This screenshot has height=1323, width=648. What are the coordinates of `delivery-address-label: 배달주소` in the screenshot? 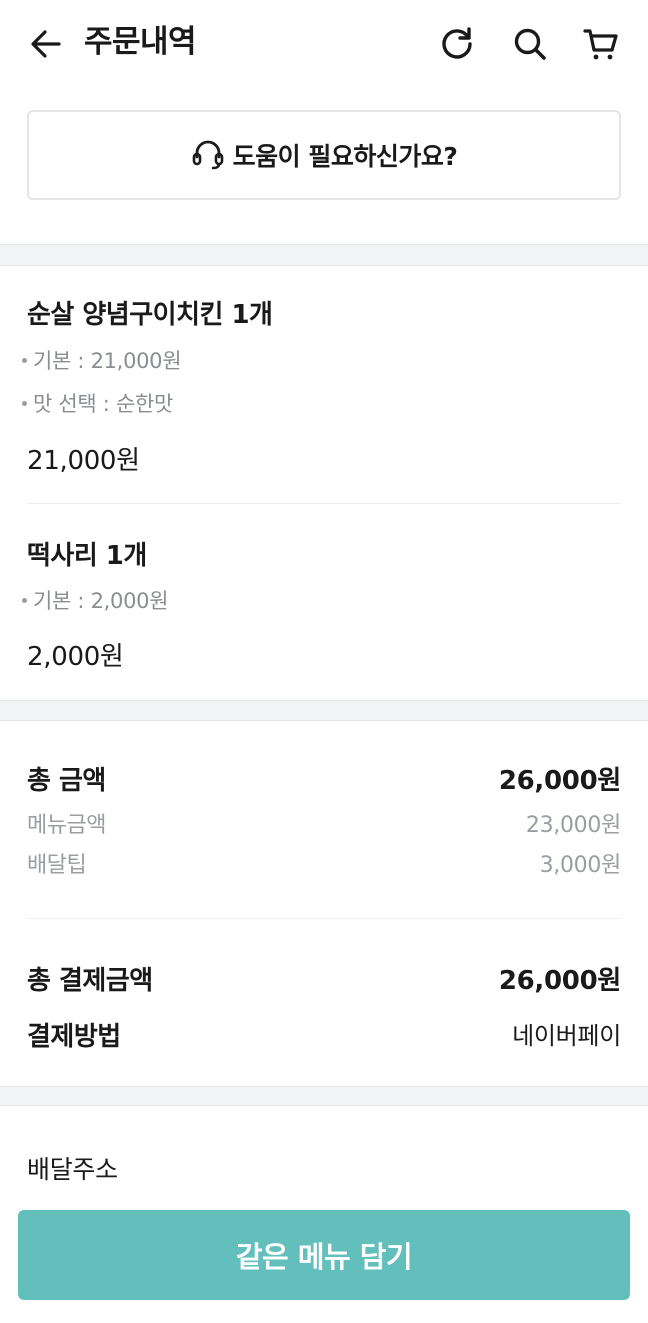 It's located at (72, 1169).